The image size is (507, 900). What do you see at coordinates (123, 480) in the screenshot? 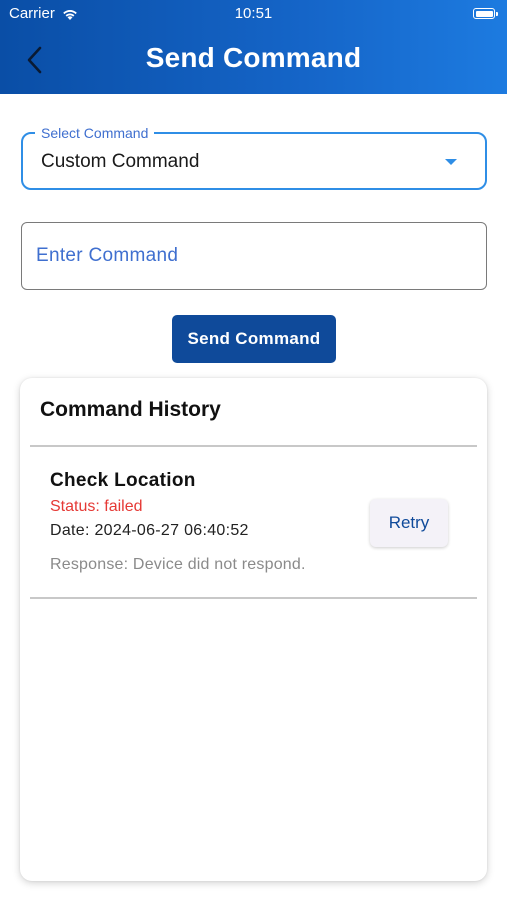
I see `history-item-title: Check Location` at bounding box center [123, 480].